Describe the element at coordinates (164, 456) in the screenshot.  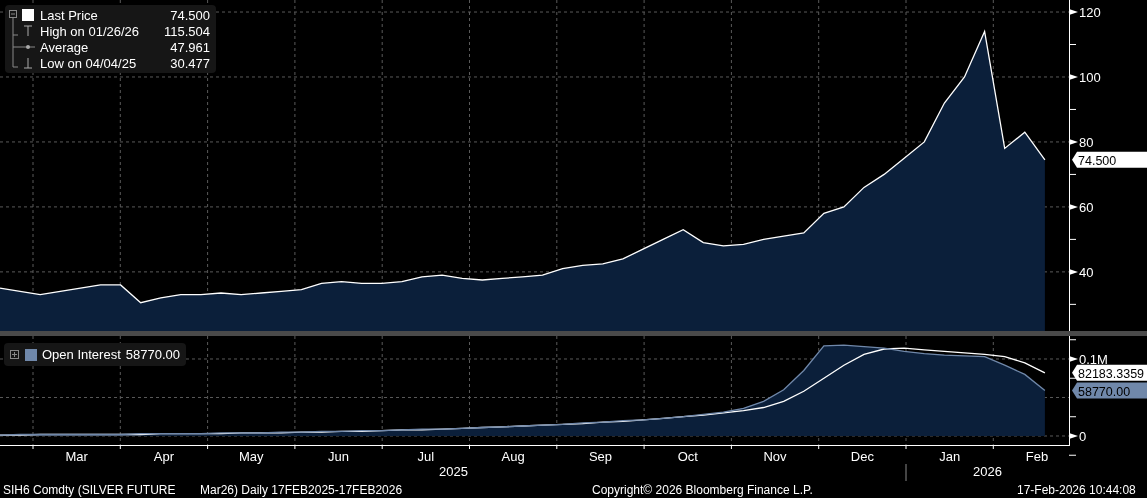
I see `month-label: Apr` at that location.